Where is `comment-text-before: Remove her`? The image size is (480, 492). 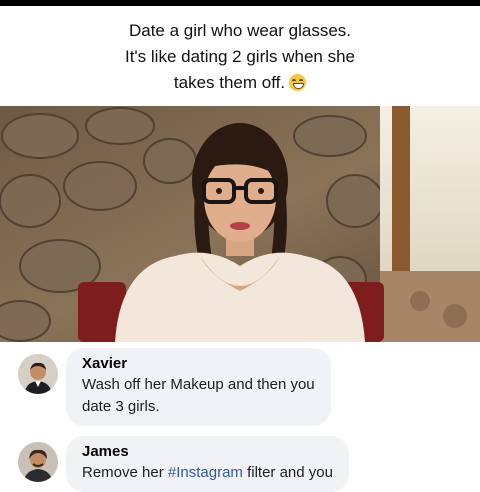
comment-text-before: Remove her is located at coordinates (125, 472).